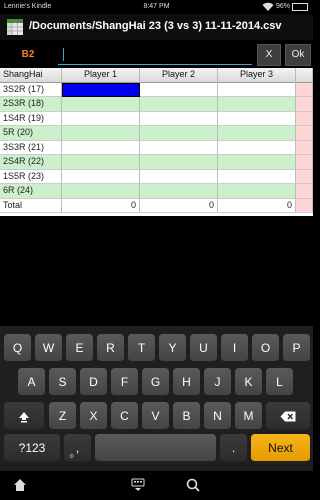 Image resolution: width=320 pixels, height=500 pixels. What do you see at coordinates (62, 416) in the screenshot?
I see `key-z: Z` at bounding box center [62, 416].